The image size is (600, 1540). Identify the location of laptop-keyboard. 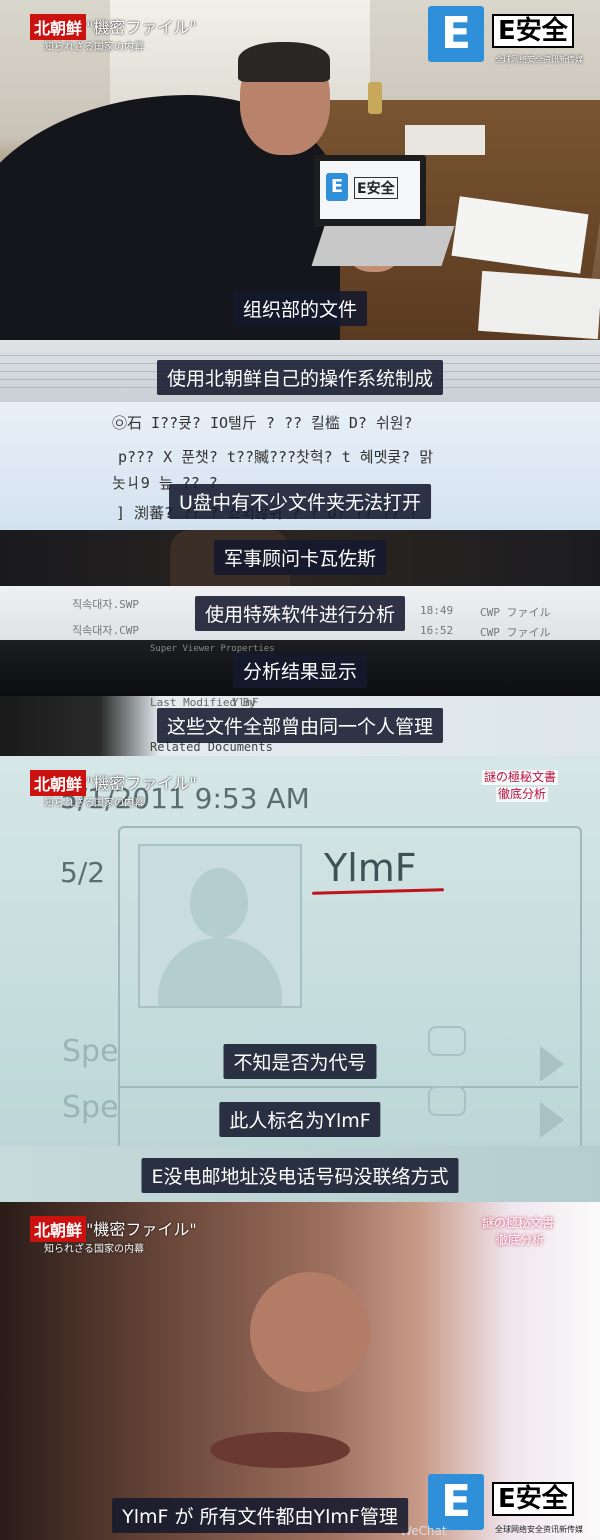
(383, 246).